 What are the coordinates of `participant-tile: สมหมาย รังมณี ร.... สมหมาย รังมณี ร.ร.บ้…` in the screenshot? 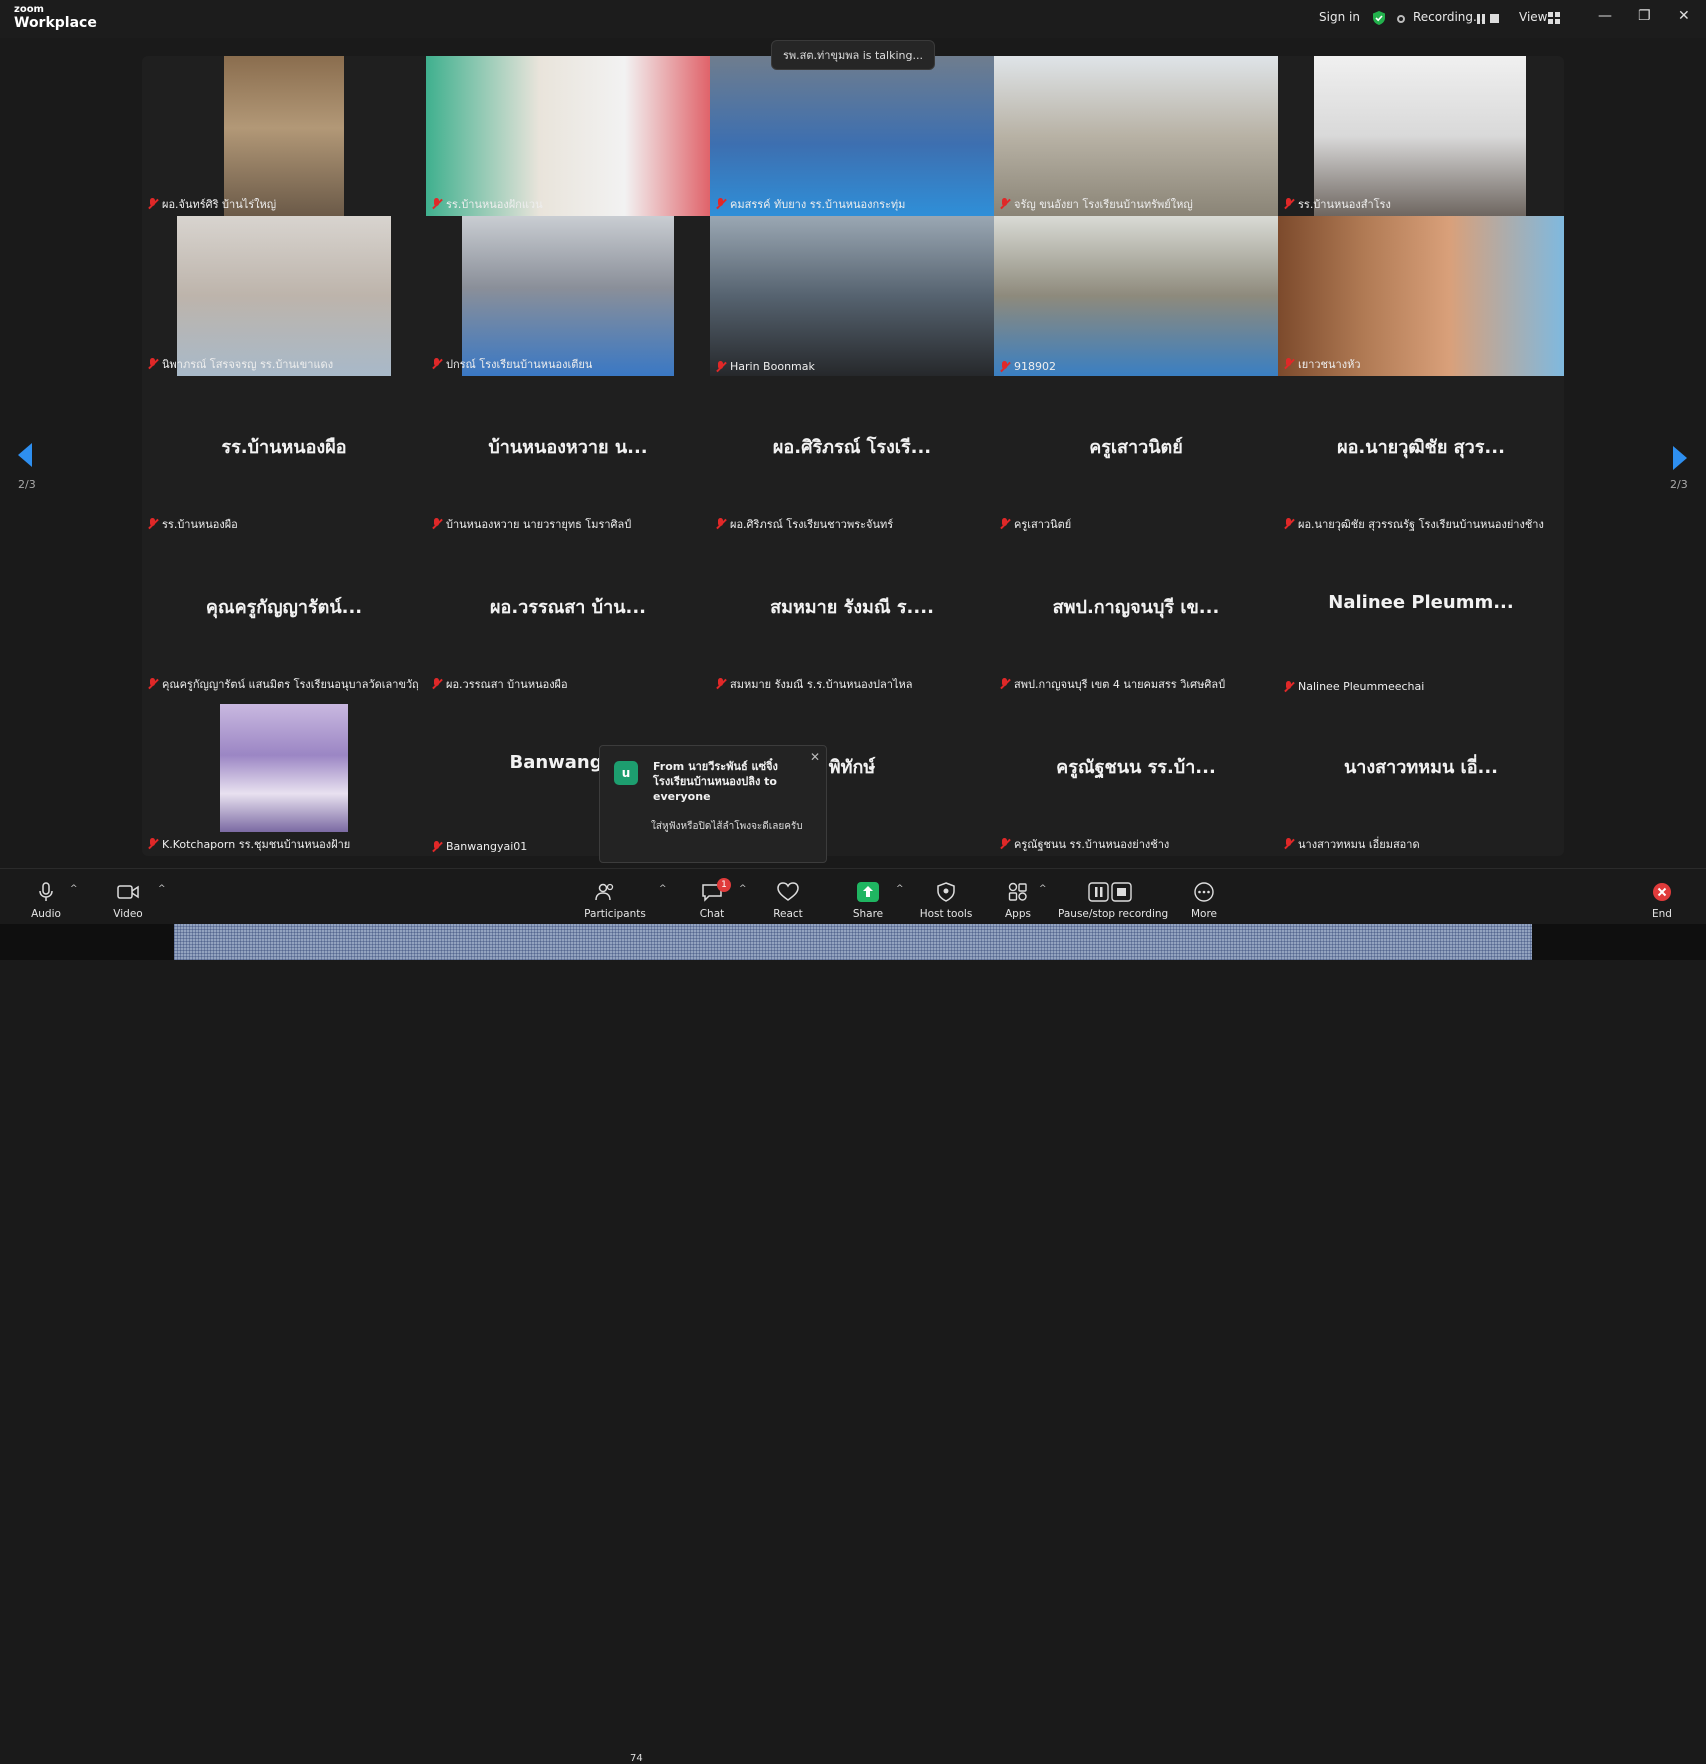 It's located at (852, 616).